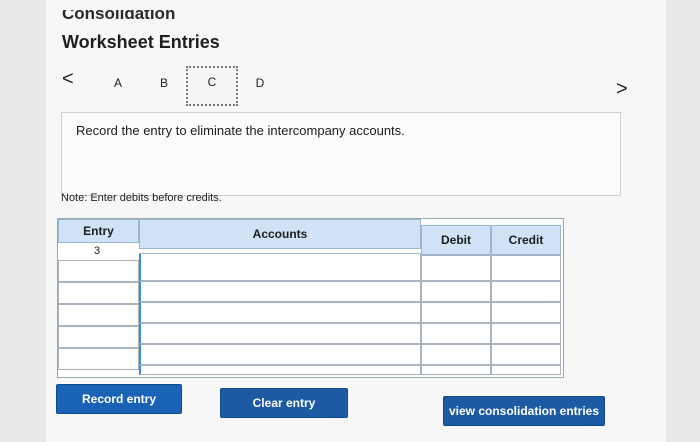  Describe the element at coordinates (456, 240) in the screenshot. I see `column-header-debit: Debit` at that location.